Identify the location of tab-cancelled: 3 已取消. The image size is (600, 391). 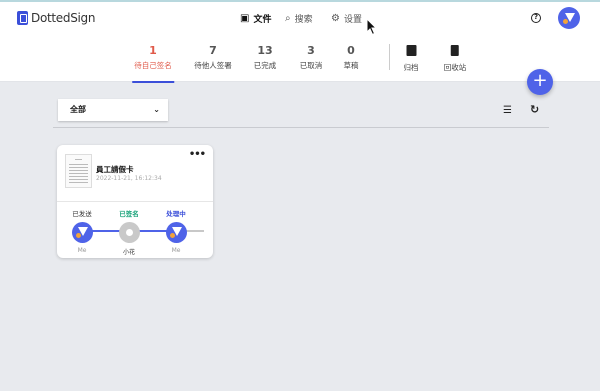
(311, 57).